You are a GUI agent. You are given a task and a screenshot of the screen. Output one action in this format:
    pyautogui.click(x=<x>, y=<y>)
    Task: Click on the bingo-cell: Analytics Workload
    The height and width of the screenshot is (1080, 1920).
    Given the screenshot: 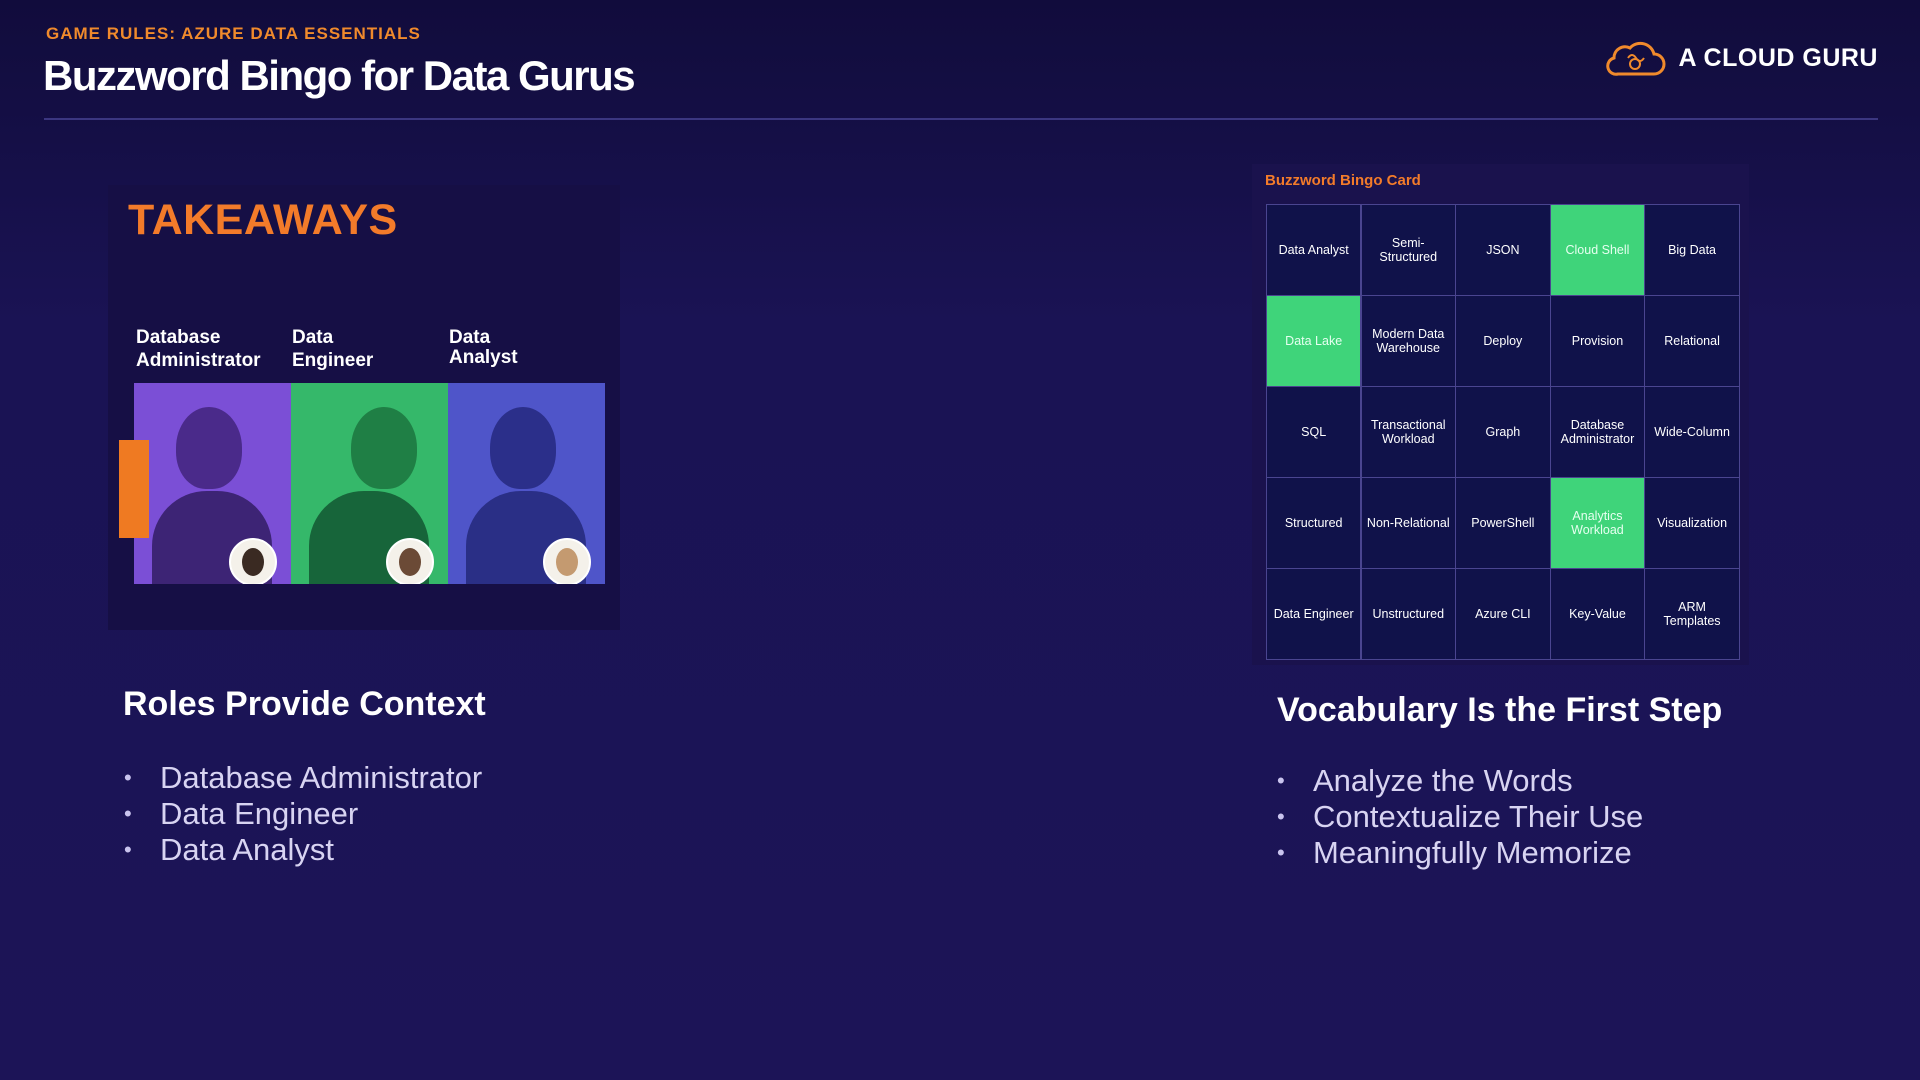 What is the action you would take?
    pyautogui.click(x=1597, y=523)
    